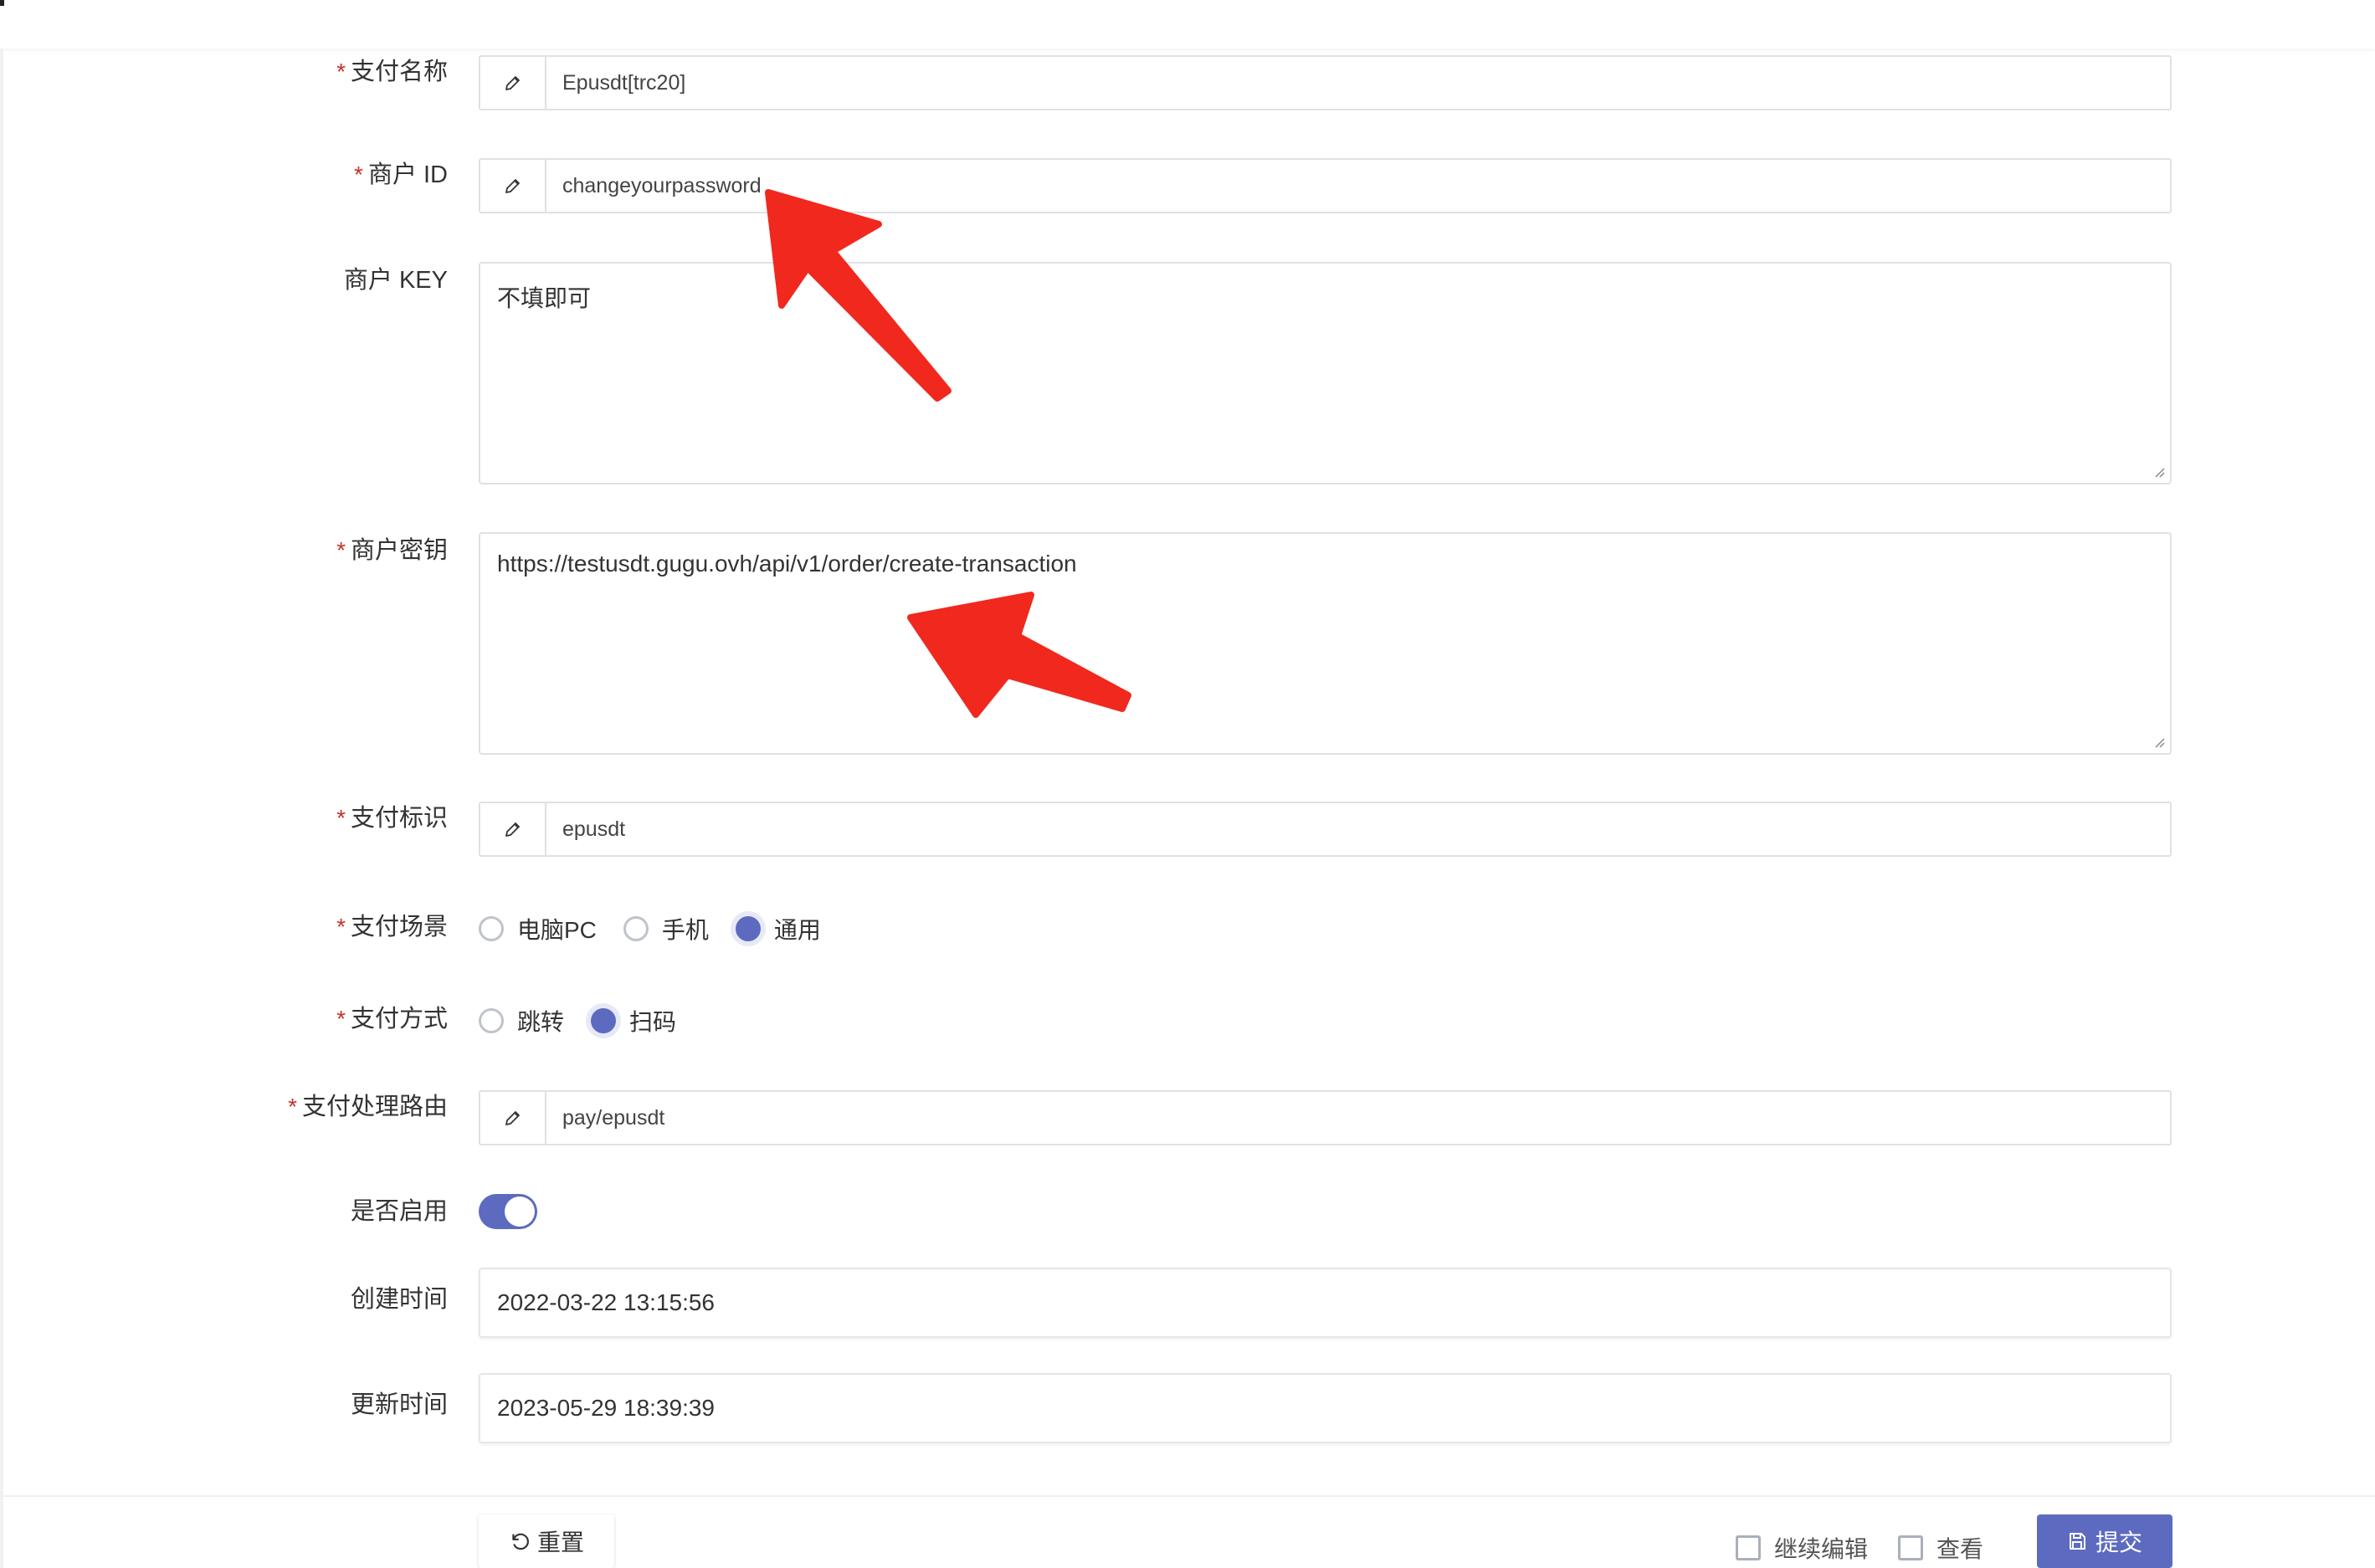 The height and width of the screenshot is (1568, 2375). What do you see at coordinates (623, 83) in the screenshot?
I see `pay-name-value: Epusdt[trc20]` at bounding box center [623, 83].